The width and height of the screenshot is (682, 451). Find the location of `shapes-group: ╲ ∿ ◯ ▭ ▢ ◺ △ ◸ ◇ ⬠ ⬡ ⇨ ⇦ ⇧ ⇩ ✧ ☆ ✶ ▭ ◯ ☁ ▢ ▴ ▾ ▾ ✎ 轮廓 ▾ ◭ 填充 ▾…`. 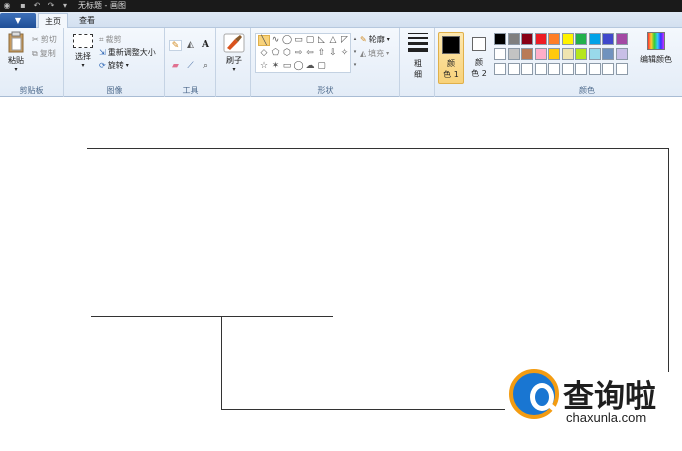

shapes-group: ╲ ∿ ◯ ▭ ▢ ◺ △ ◸ ◇ ⬠ ⬡ ⇨ ⇦ ⇧ ⇩ ✧ ☆ ✶ ▭ ◯ ☁ ▢ ▴ ▾ ▾ ✎ 轮廓 ▾ ◭ 填充 ▾… is located at coordinates (326, 62).